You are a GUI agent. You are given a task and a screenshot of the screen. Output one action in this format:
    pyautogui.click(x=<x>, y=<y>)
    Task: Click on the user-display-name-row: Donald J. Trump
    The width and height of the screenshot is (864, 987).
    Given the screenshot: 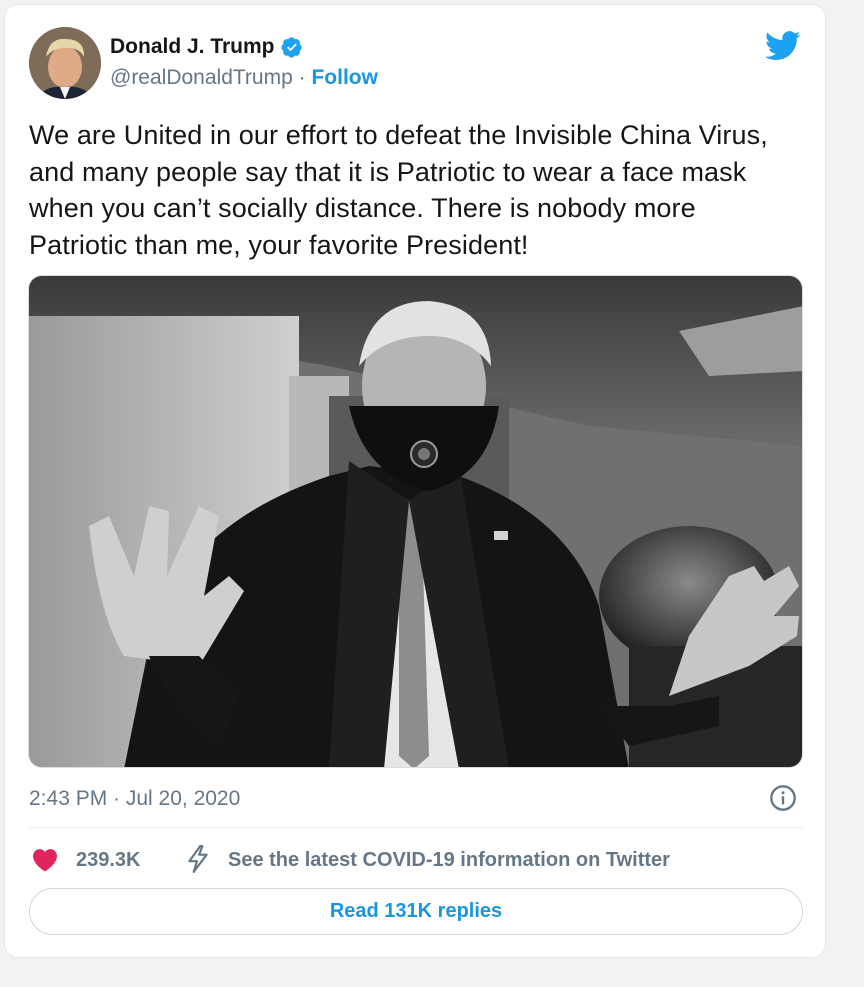 What is the action you would take?
    pyautogui.click(x=206, y=47)
    